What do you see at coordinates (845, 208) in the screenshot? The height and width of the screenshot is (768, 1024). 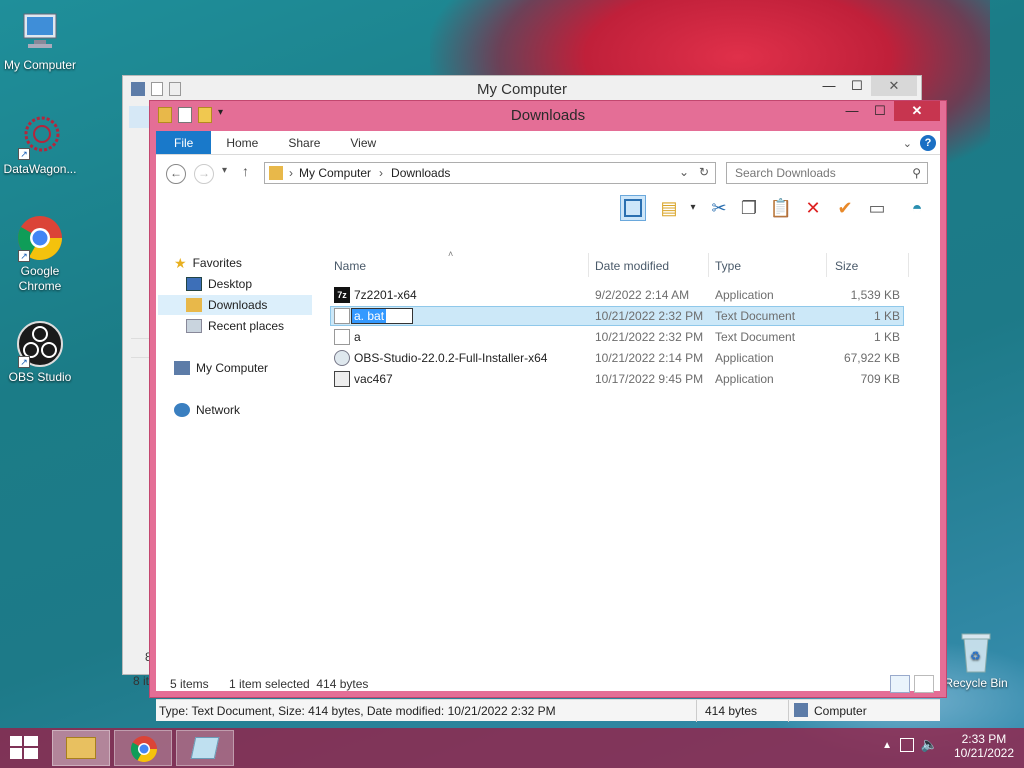 I see `checkmark-icon: ✔` at bounding box center [845, 208].